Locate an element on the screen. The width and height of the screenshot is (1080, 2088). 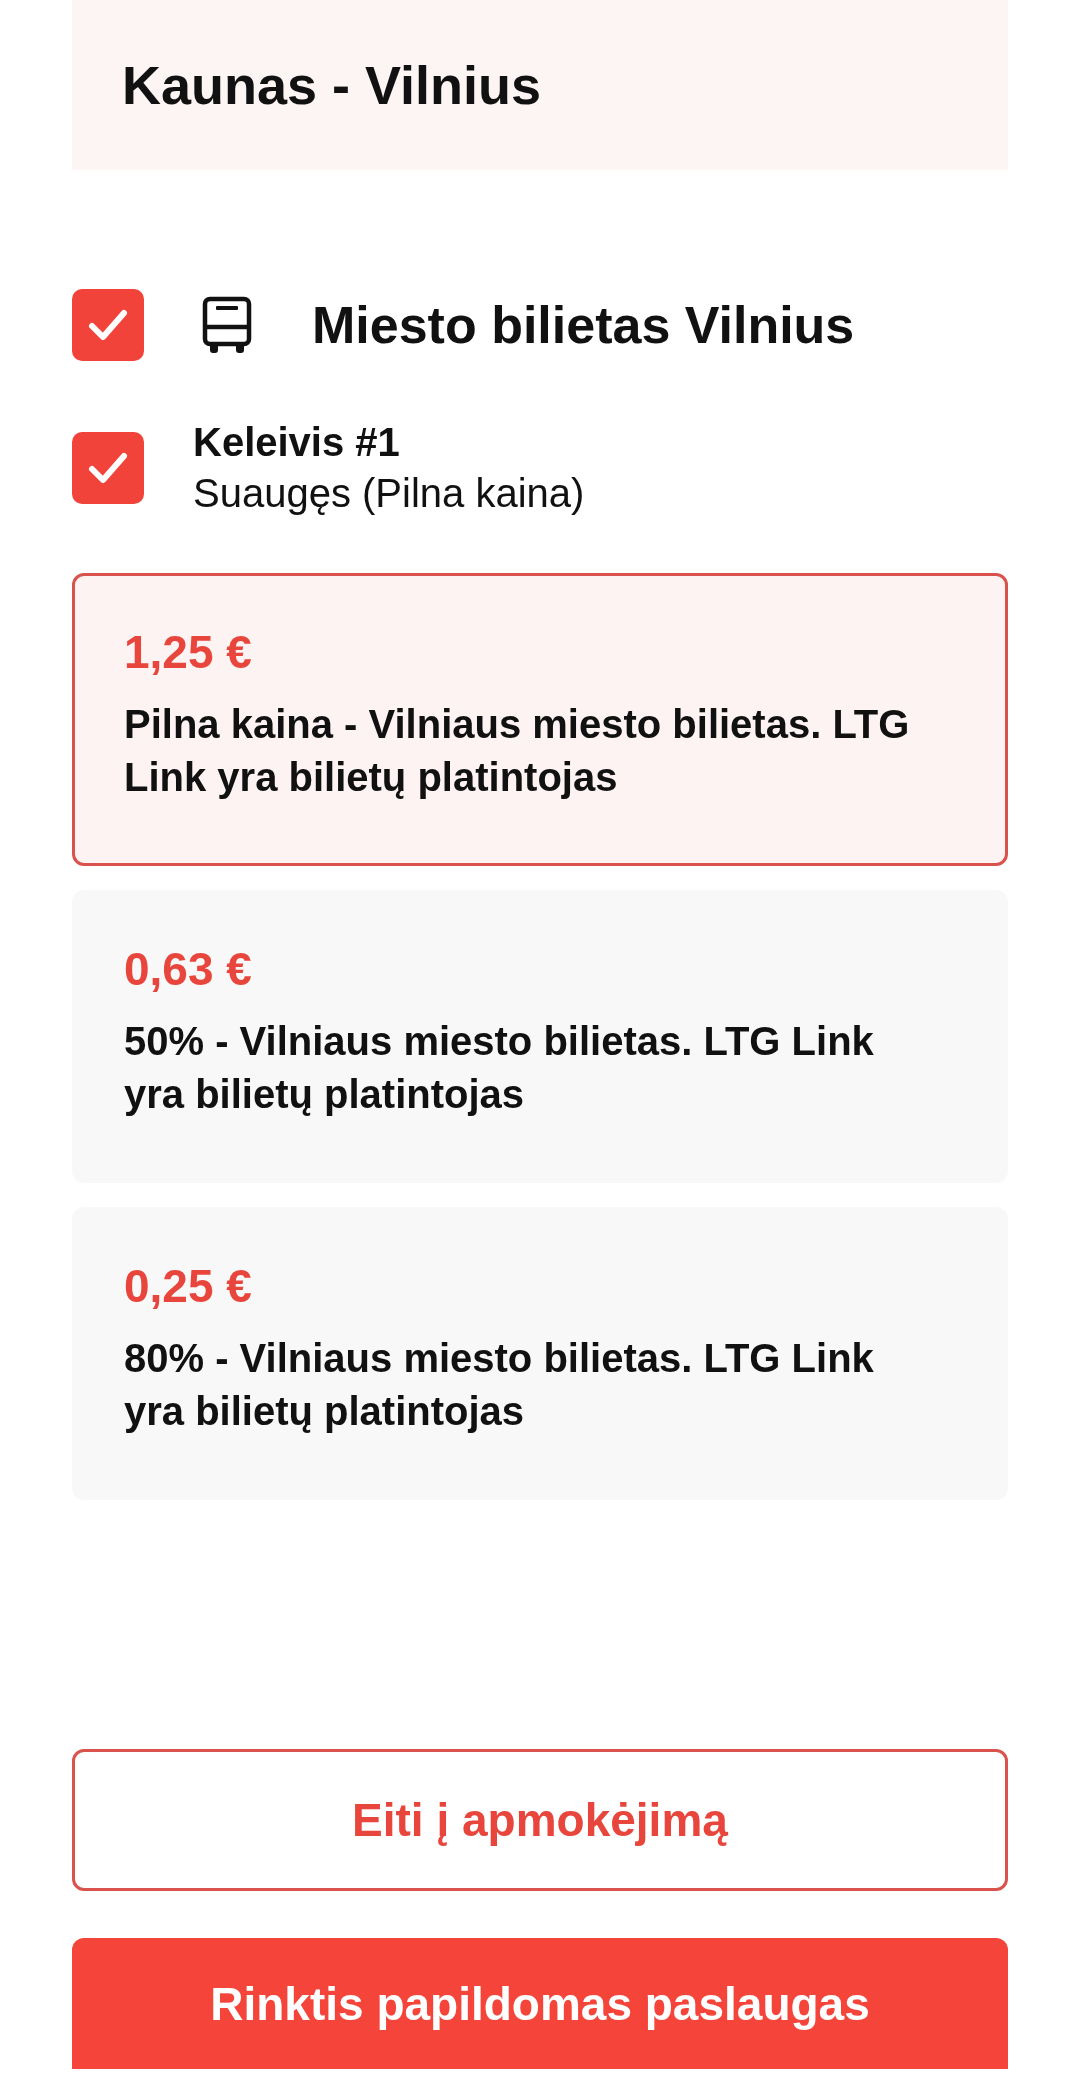
fare-option: 1,25 € Pilna kaina - Vilniaus miesto bilietas. LTG Link yra bilietų platintojas is located at coordinates (540, 719).